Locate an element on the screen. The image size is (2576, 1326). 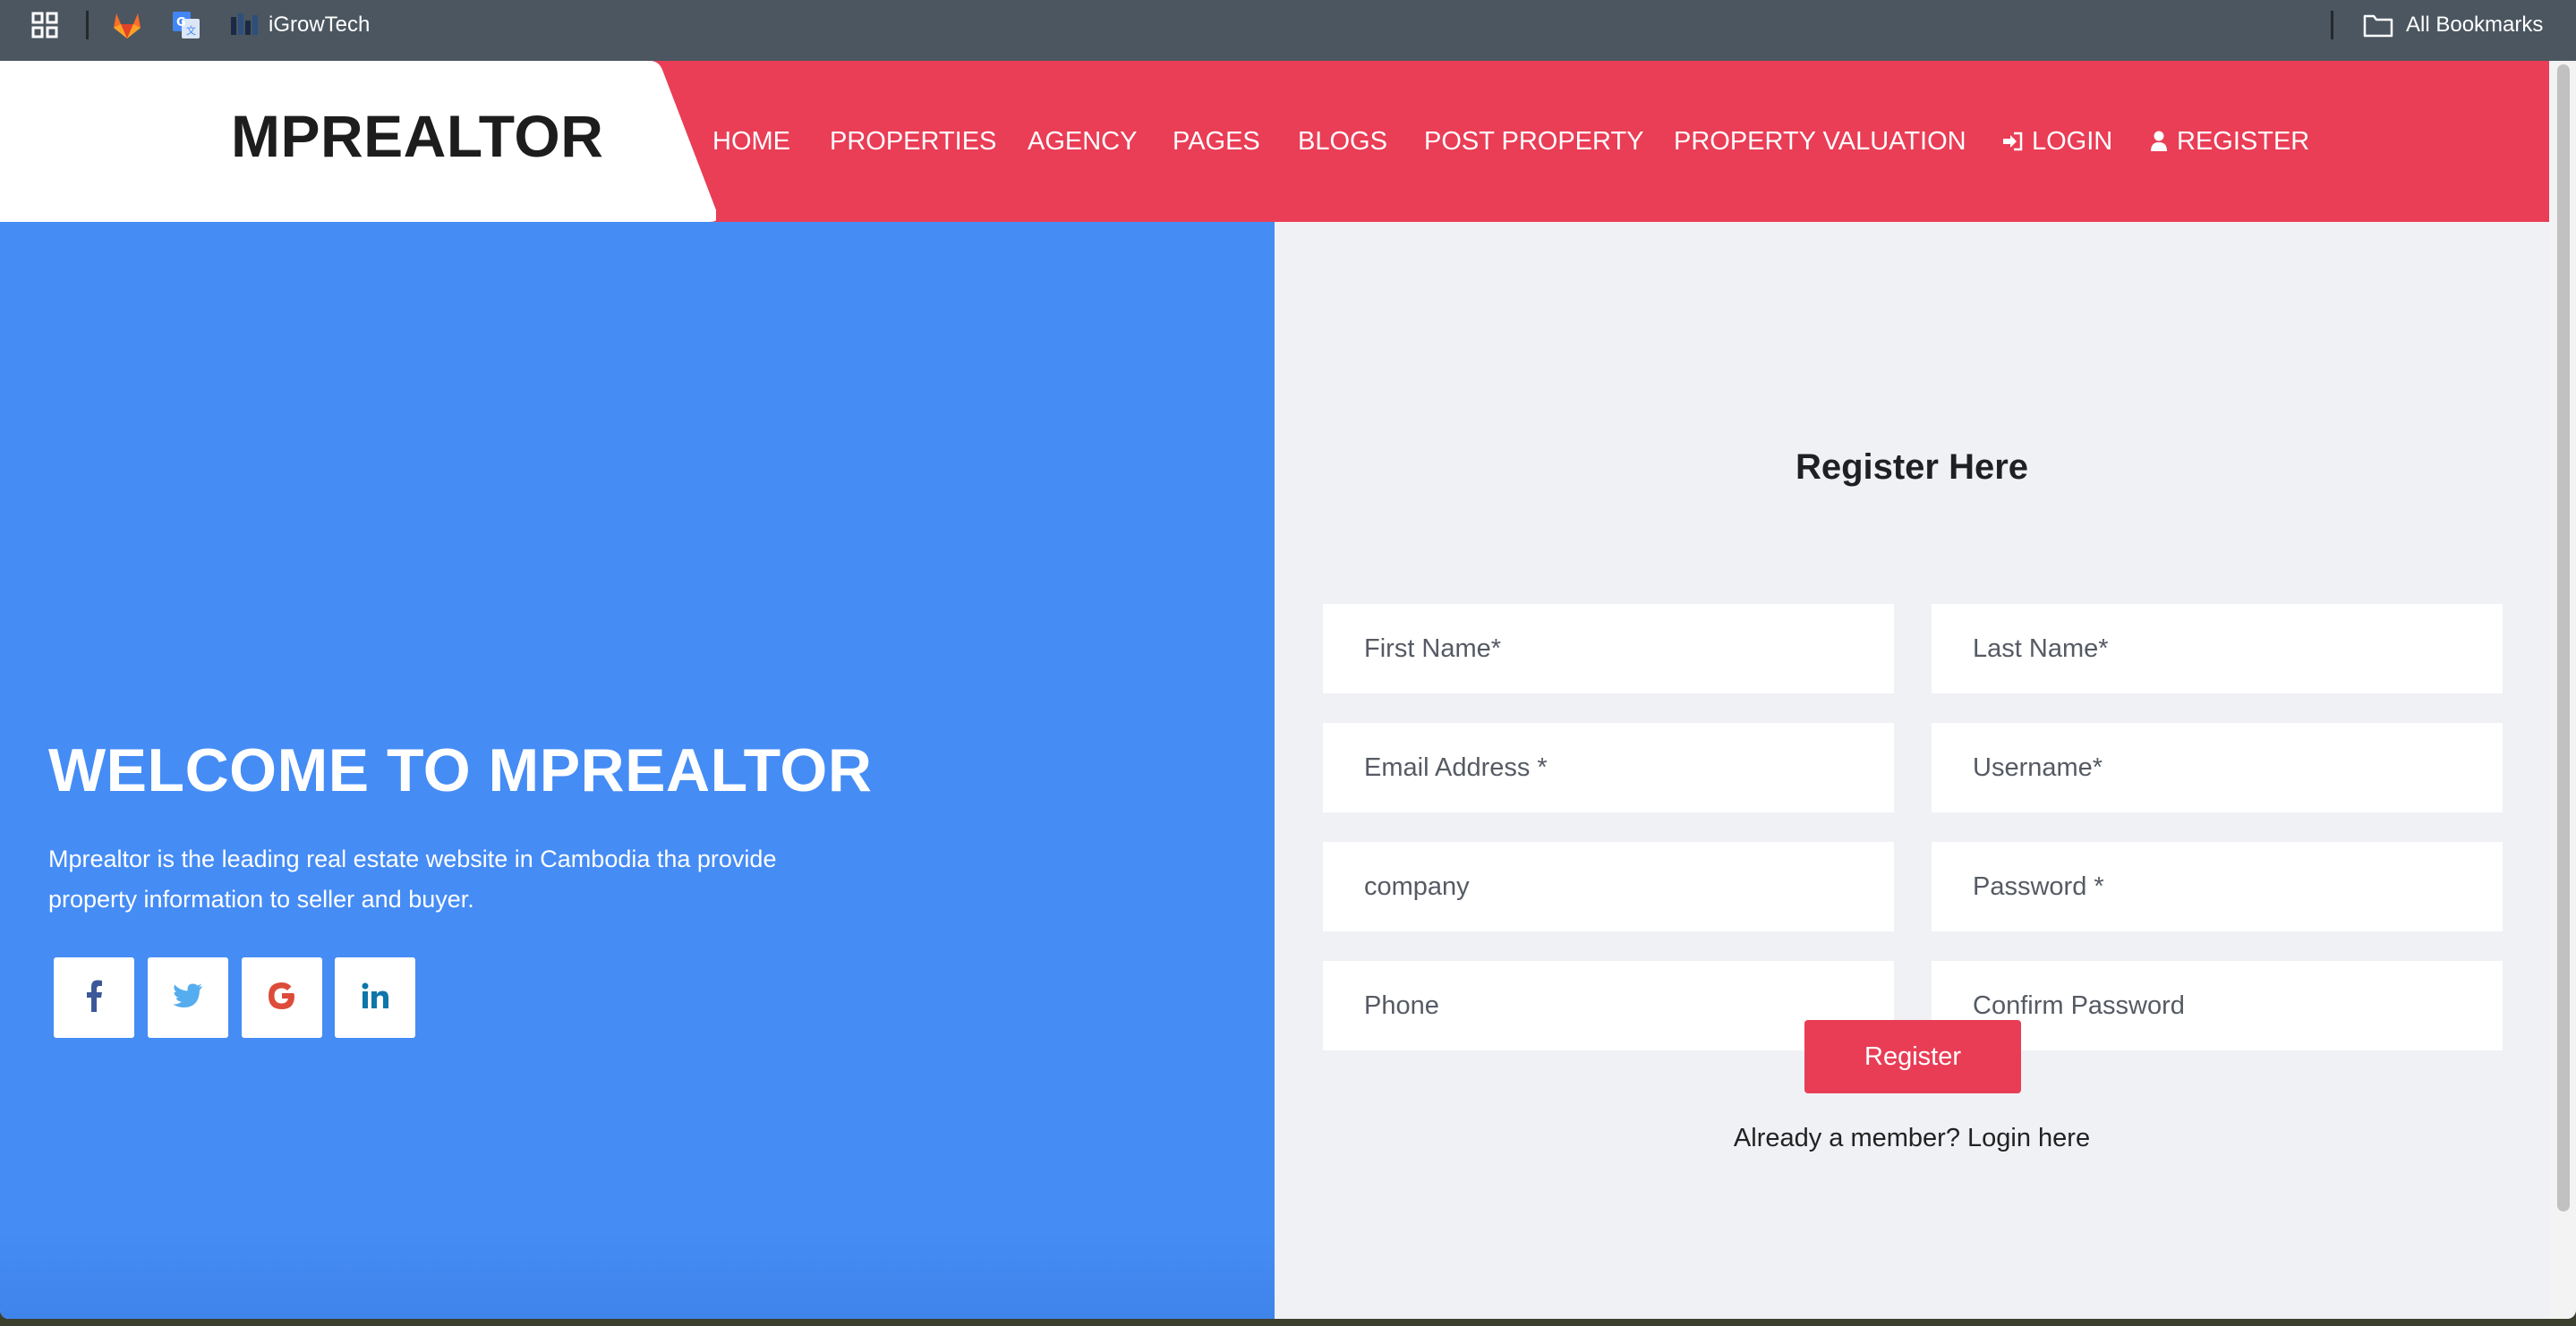
nav-property-valuation: PROPERTY VALUATION is located at coordinates (1820, 141).